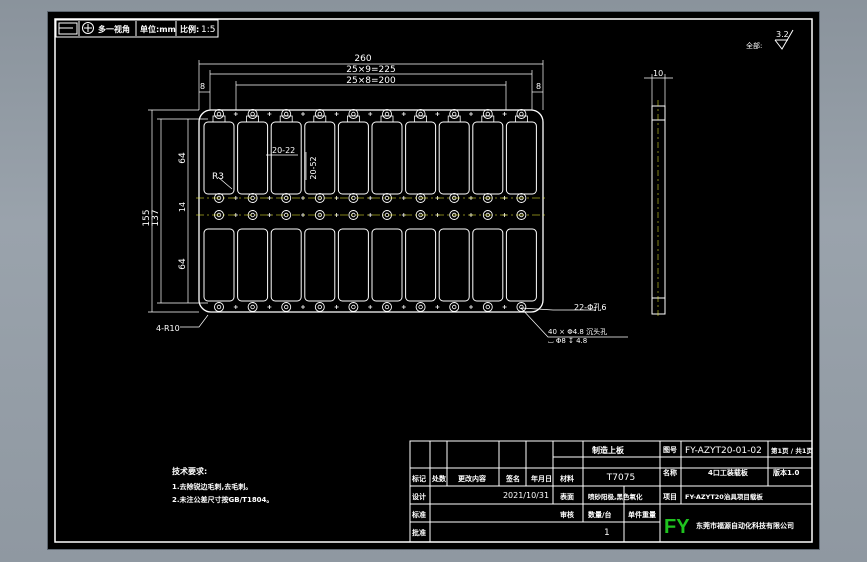 Image resolution: width=867 pixels, height=562 pixels. What do you see at coordinates (577, 331) in the screenshot?
I see `dim-counterbore-1: 40 × Φ4.8 沉头孔` at bounding box center [577, 331].